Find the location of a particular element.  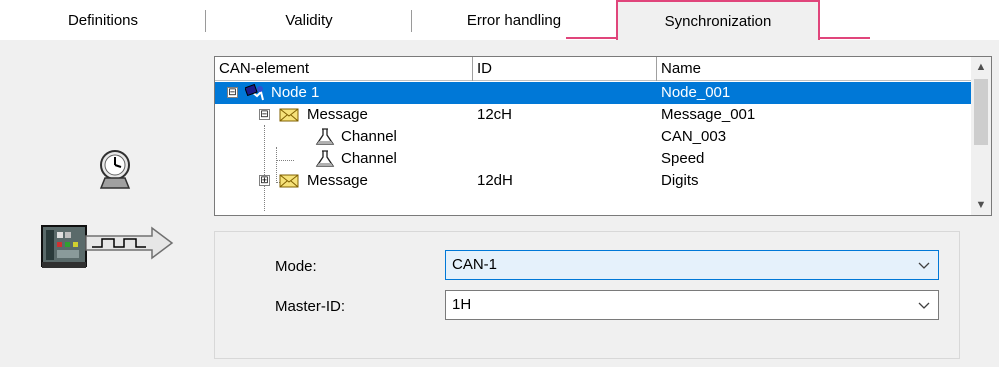

cell-can-element: Node 1 is located at coordinates (295, 92).